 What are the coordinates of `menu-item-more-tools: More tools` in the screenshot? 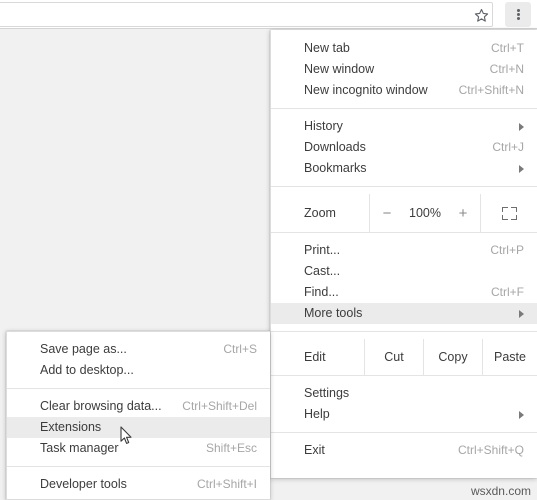 It's located at (404, 313).